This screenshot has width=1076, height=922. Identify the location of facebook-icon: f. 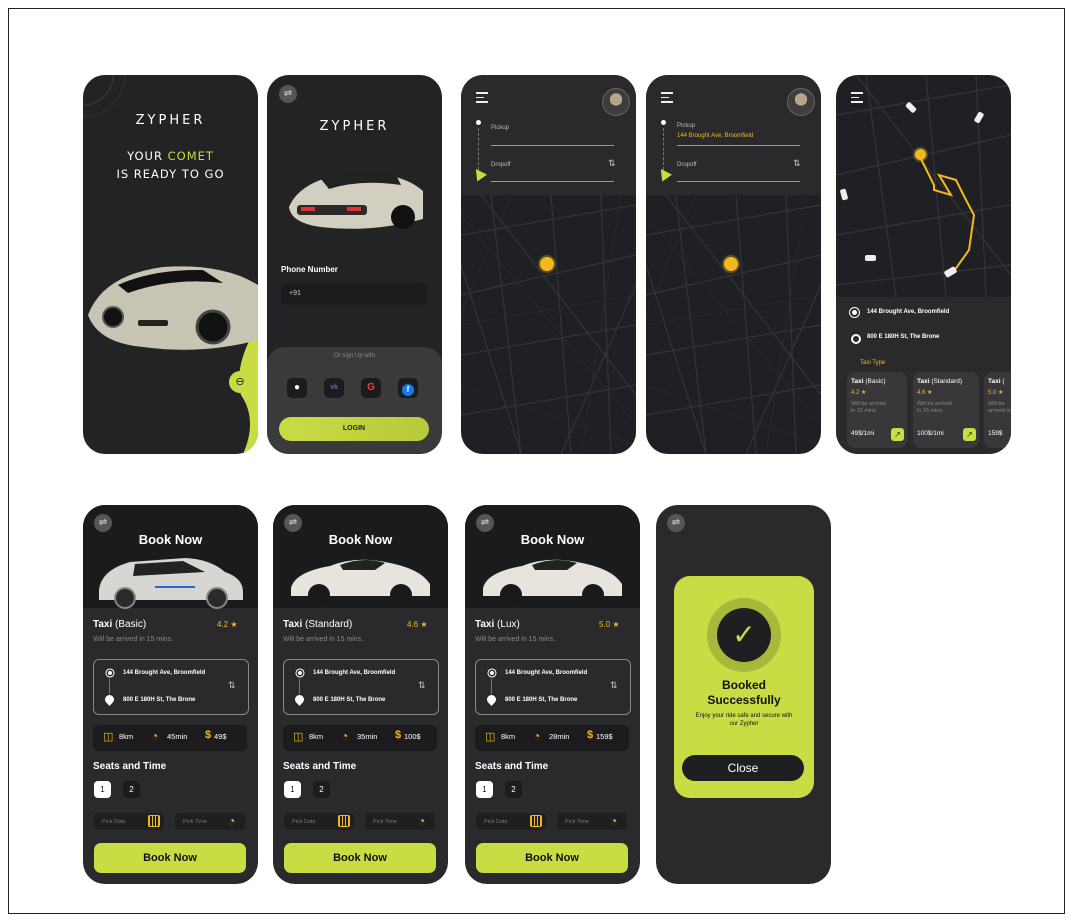
(408, 388).